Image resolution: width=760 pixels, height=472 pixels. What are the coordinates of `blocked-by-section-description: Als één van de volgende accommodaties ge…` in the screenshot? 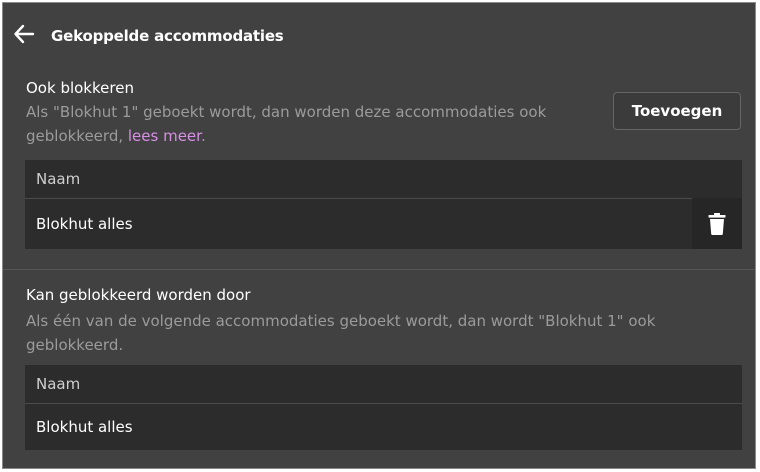 It's located at (341, 333).